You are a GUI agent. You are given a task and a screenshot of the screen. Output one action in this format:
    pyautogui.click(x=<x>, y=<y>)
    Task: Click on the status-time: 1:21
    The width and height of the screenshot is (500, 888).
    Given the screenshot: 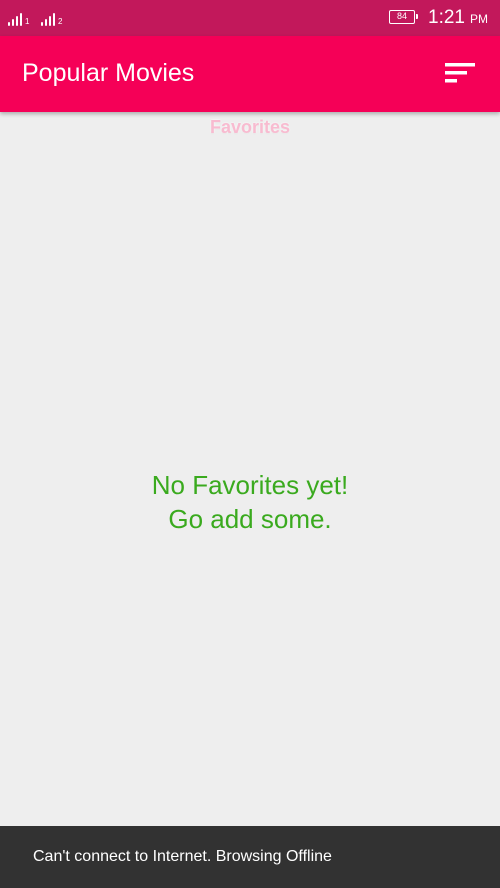 What is the action you would take?
    pyautogui.click(x=446, y=17)
    